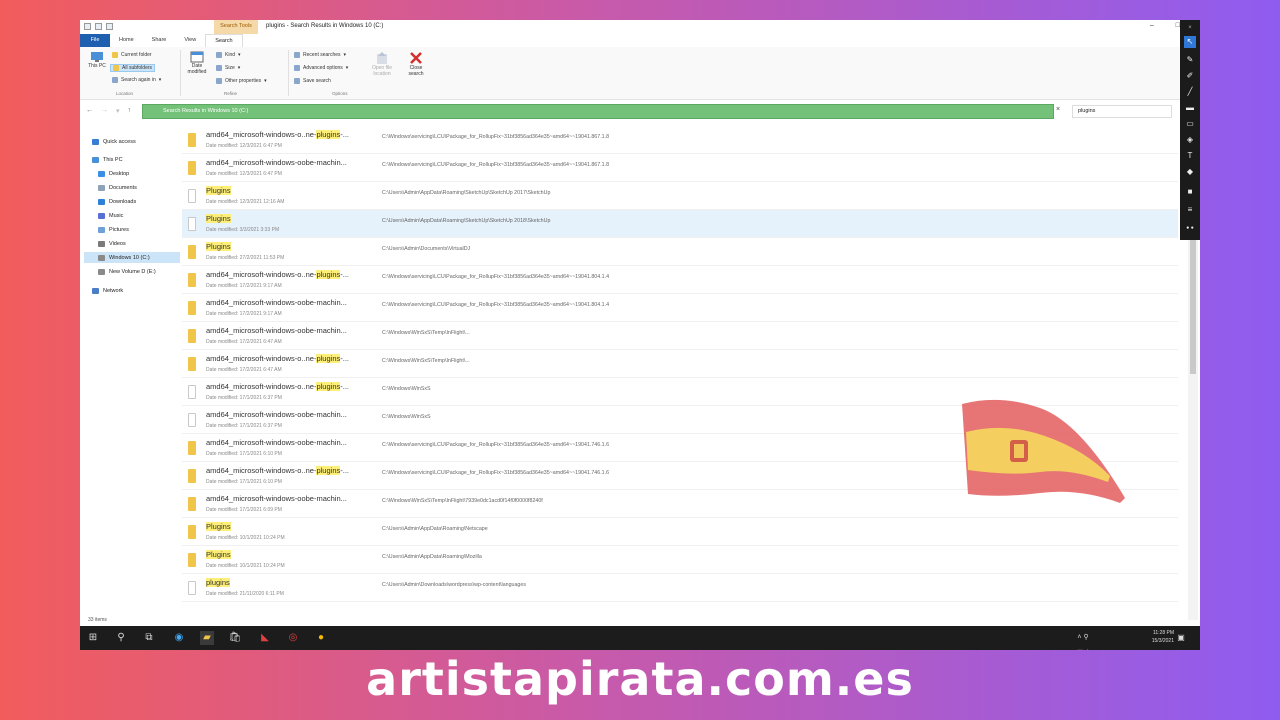 This screenshot has height=720, width=1280. Describe the element at coordinates (97, 60) in the screenshot. I see `this-pc-button: This PC` at that location.